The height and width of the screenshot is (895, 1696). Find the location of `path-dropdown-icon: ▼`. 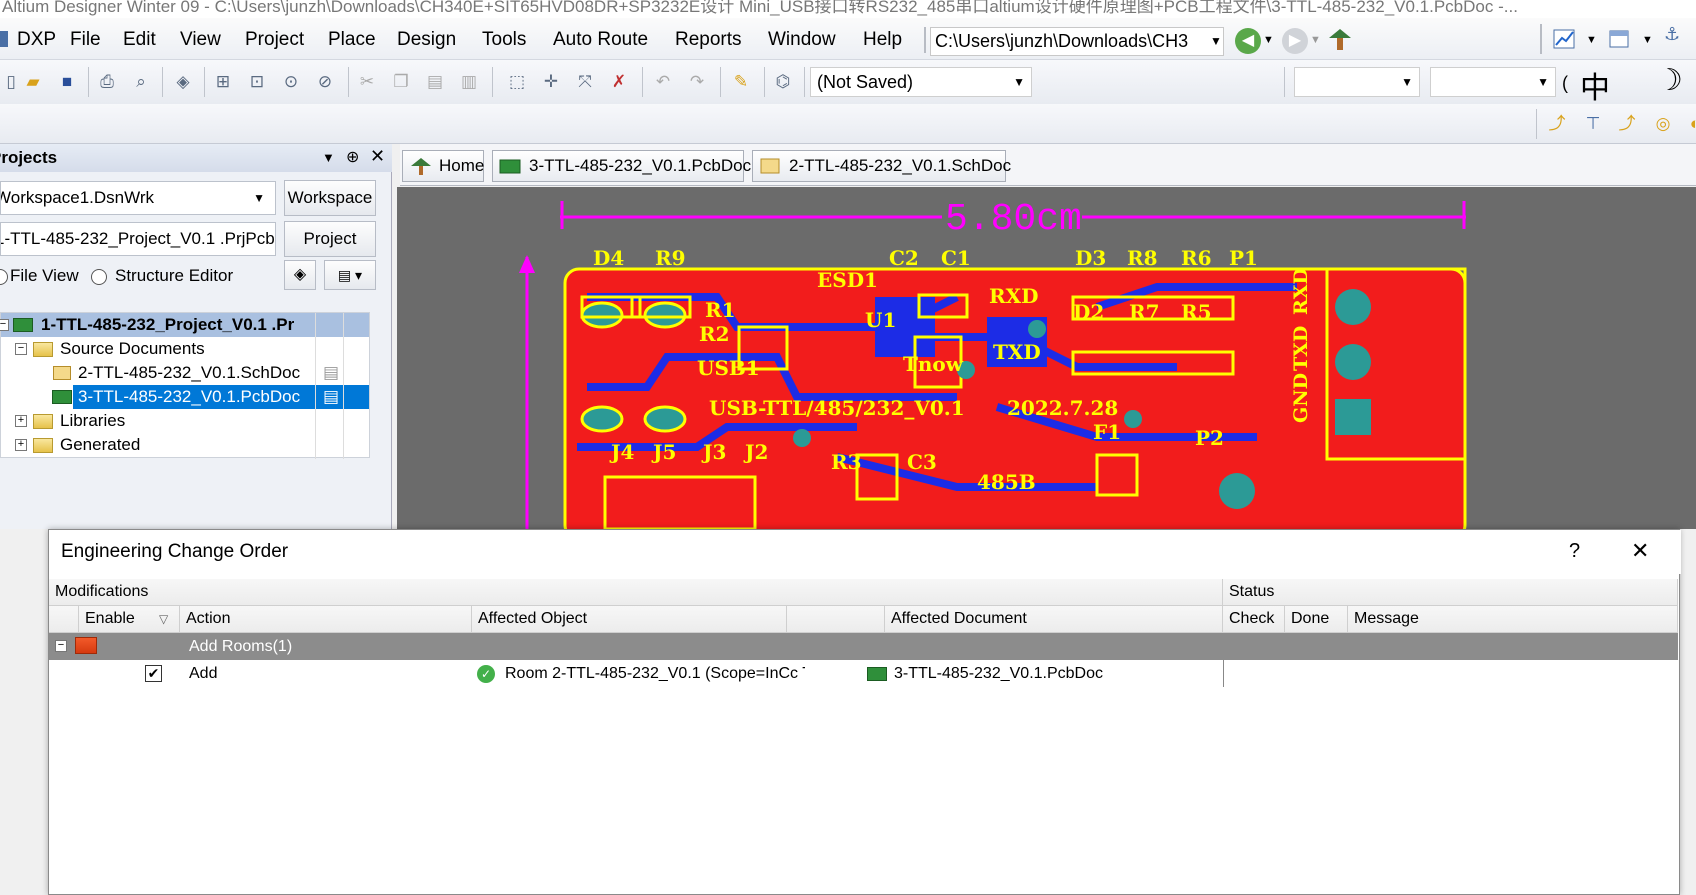

path-dropdown-icon: ▼ is located at coordinates (1216, 41).